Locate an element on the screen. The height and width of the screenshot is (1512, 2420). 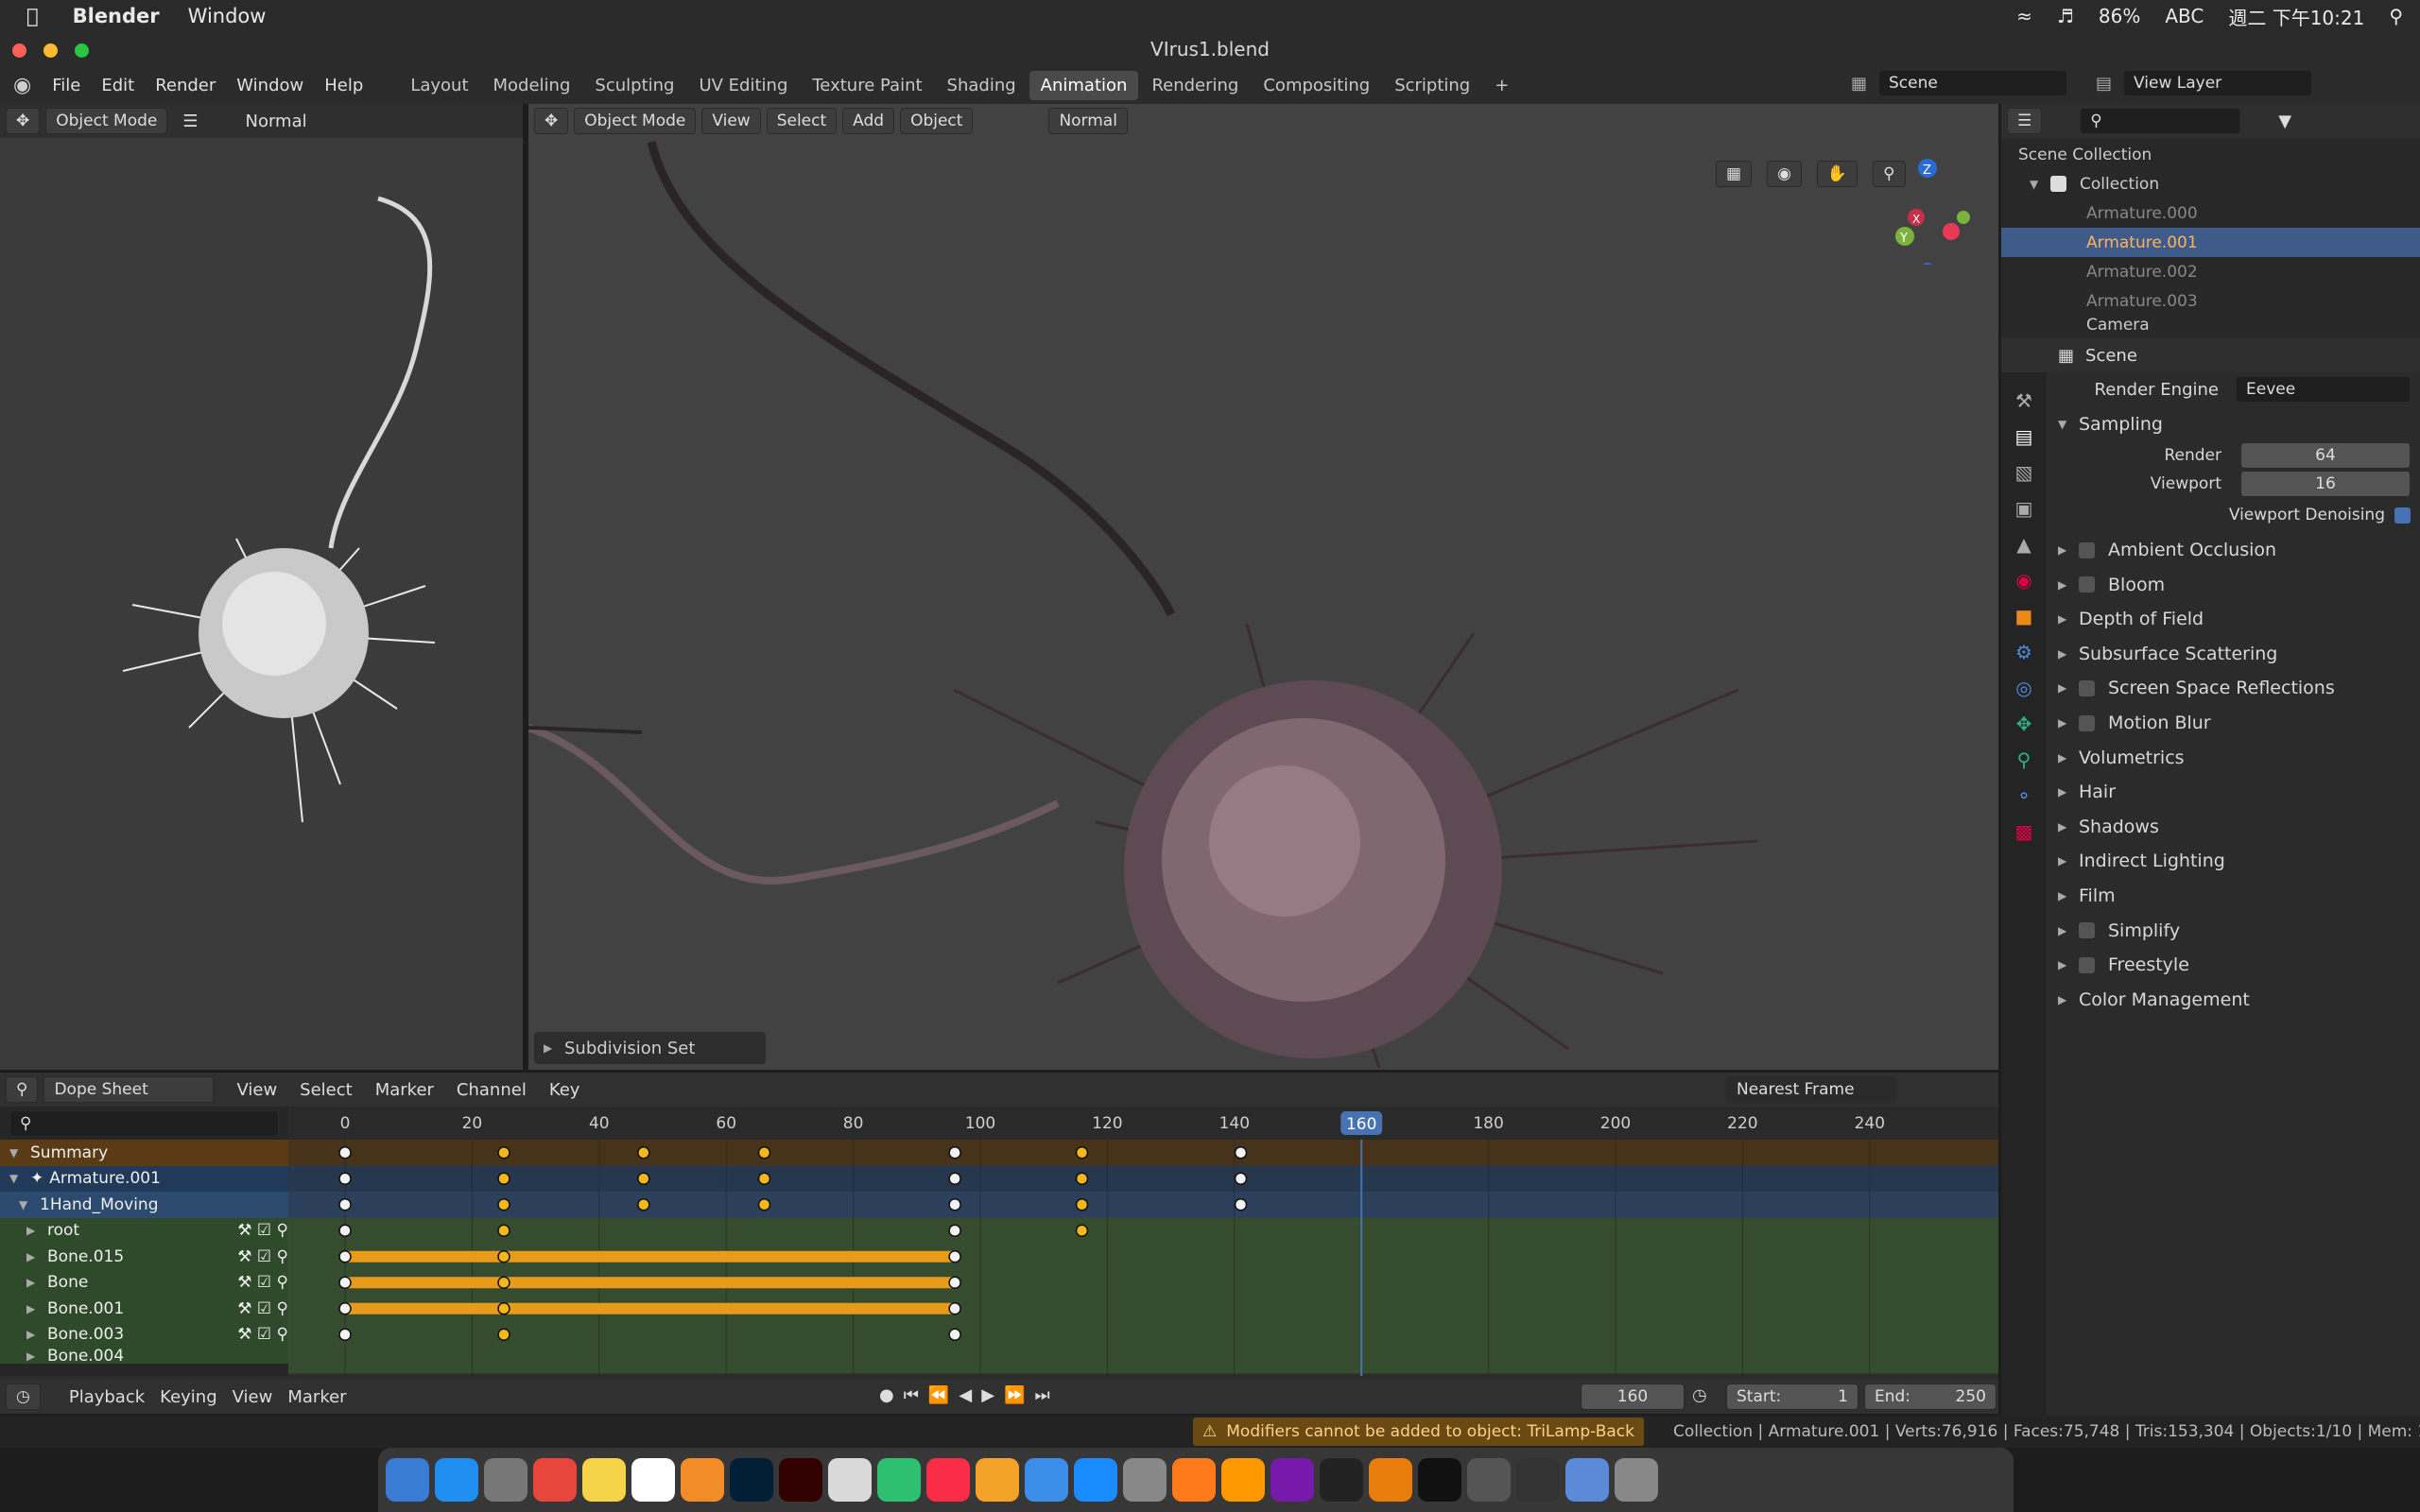
tab-shading: Shading is located at coordinates (982, 85).